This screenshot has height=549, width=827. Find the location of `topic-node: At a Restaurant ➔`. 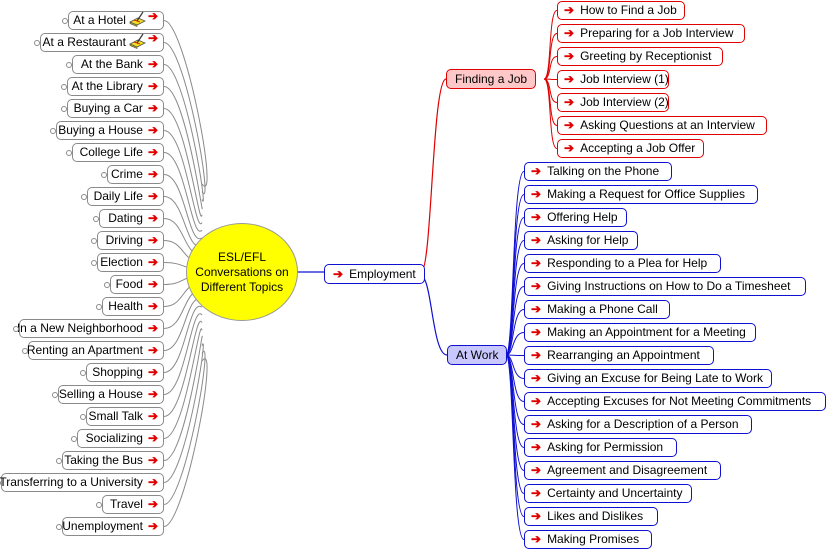

topic-node: At a Restaurant ➔ is located at coordinates (102, 41).